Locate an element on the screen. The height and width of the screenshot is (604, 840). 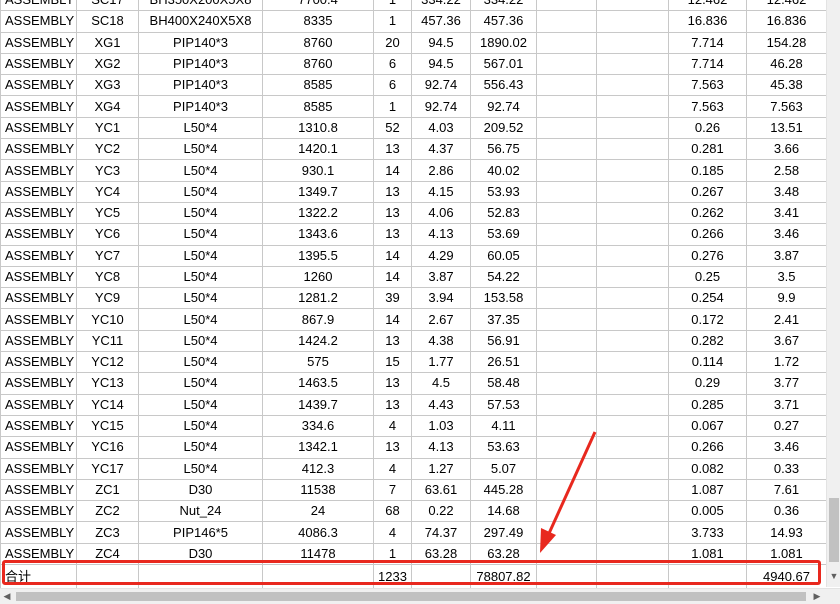
table-cell: 457.36 is located at coordinates (441, 21).